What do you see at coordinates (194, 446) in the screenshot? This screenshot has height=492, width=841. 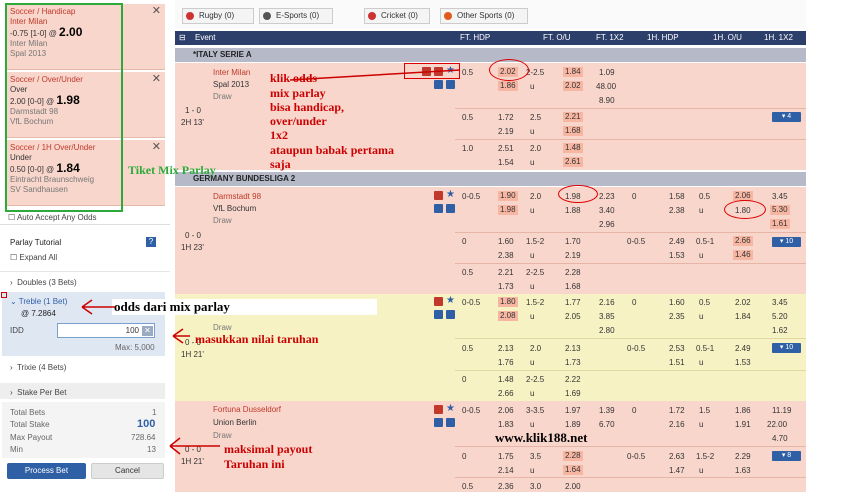 I see `arrow-payout` at bounding box center [194, 446].